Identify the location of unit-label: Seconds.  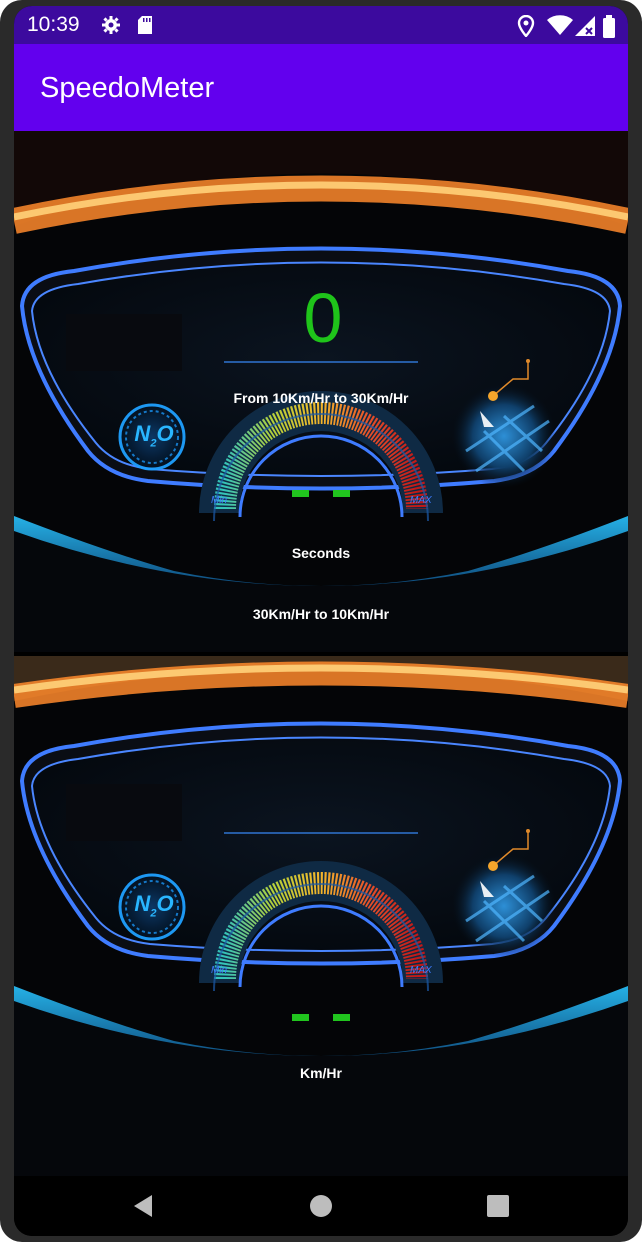
(321, 553).